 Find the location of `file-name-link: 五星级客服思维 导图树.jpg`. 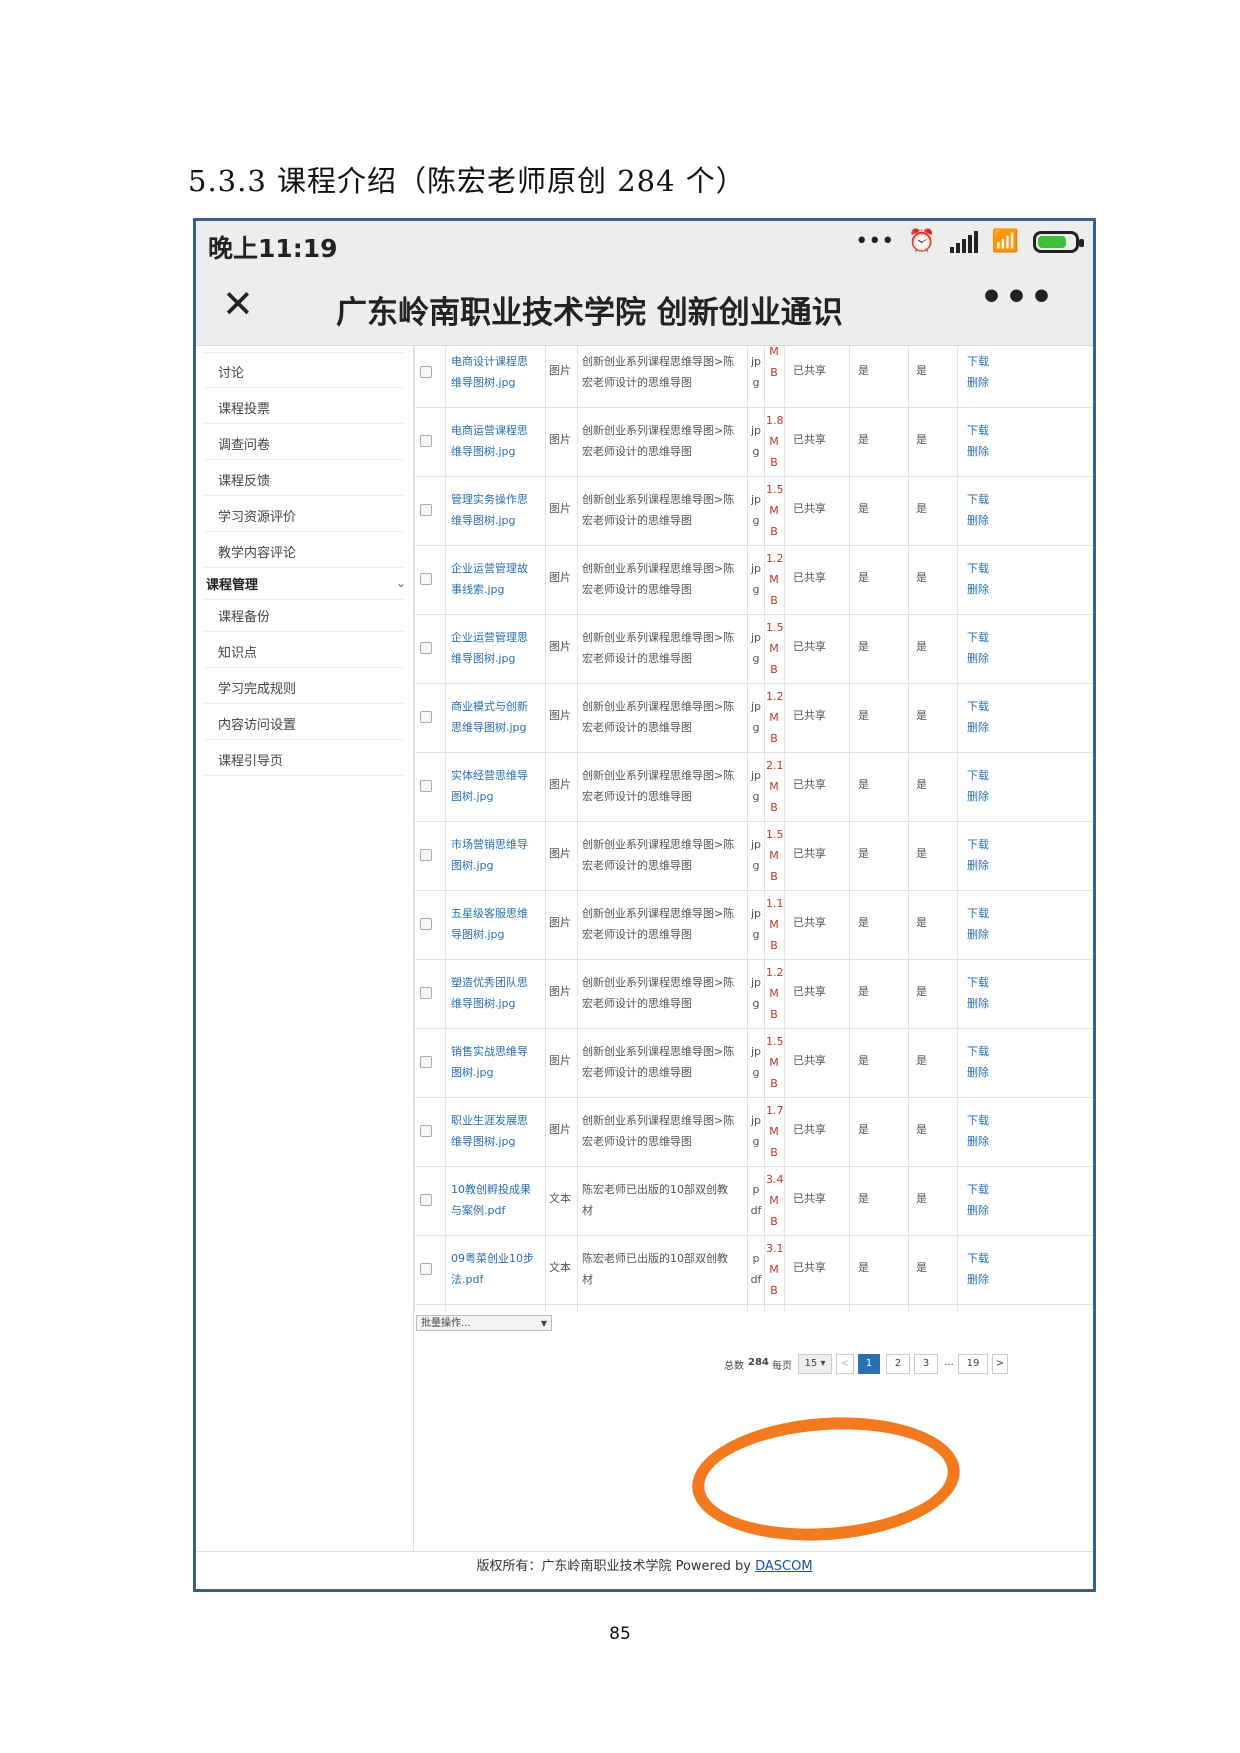

file-name-link: 五星级客服思维 导图树.jpg is located at coordinates (497, 924).